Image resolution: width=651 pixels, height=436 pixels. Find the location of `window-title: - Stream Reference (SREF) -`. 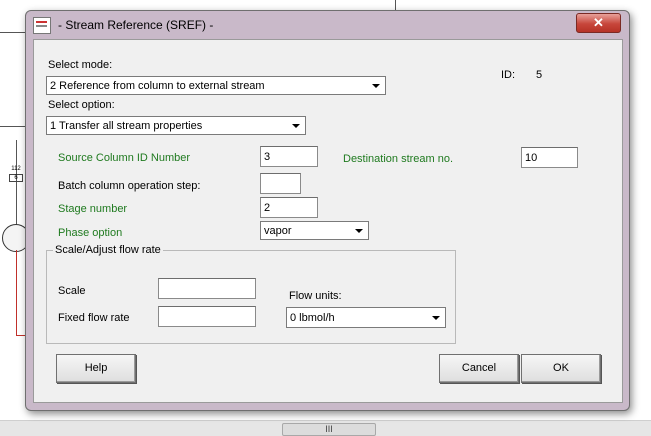

window-title: - Stream Reference (SREF) - is located at coordinates (136, 25).